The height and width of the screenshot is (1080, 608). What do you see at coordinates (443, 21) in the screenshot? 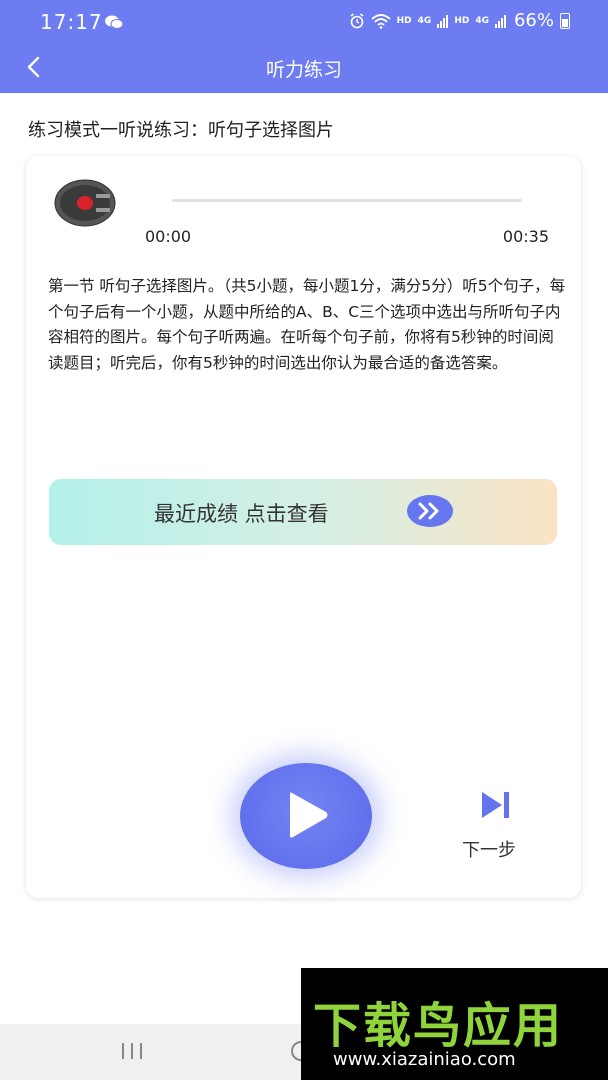
I see `signal-icon` at bounding box center [443, 21].